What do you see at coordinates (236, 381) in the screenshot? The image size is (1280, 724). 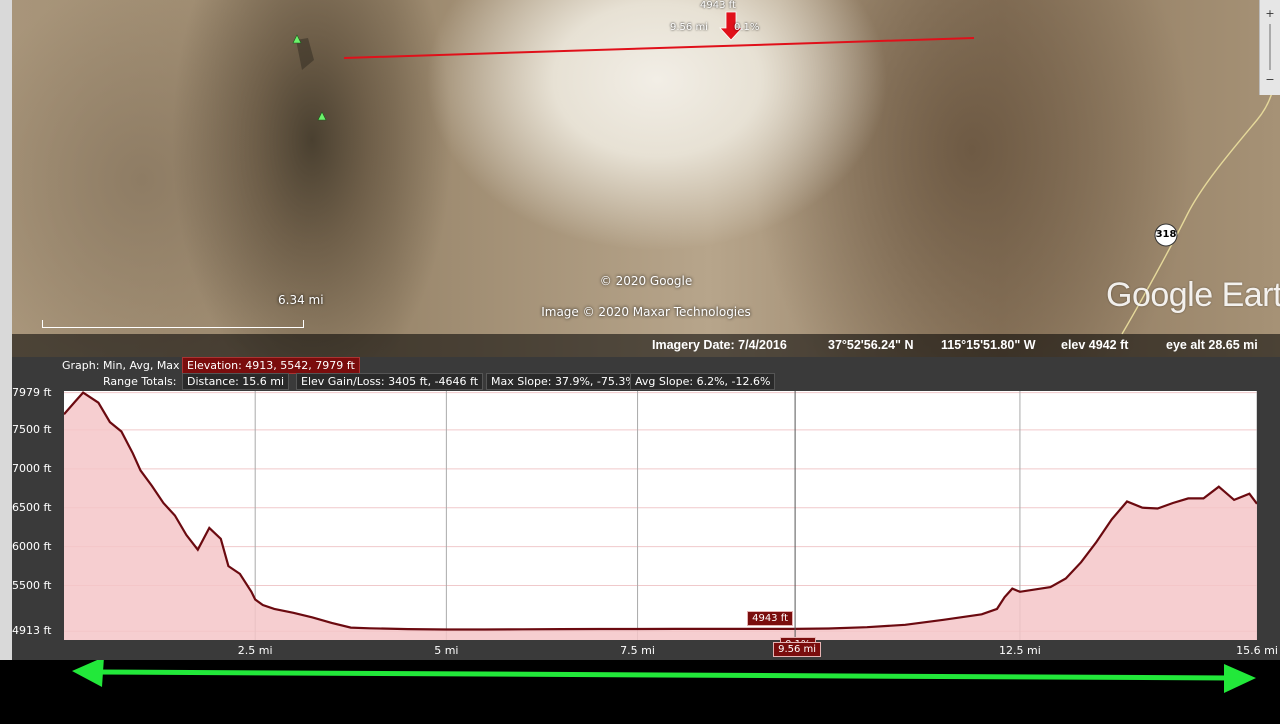 I see `distance-stat: Distance: 15.6 mi` at bounding box center [236, 381].